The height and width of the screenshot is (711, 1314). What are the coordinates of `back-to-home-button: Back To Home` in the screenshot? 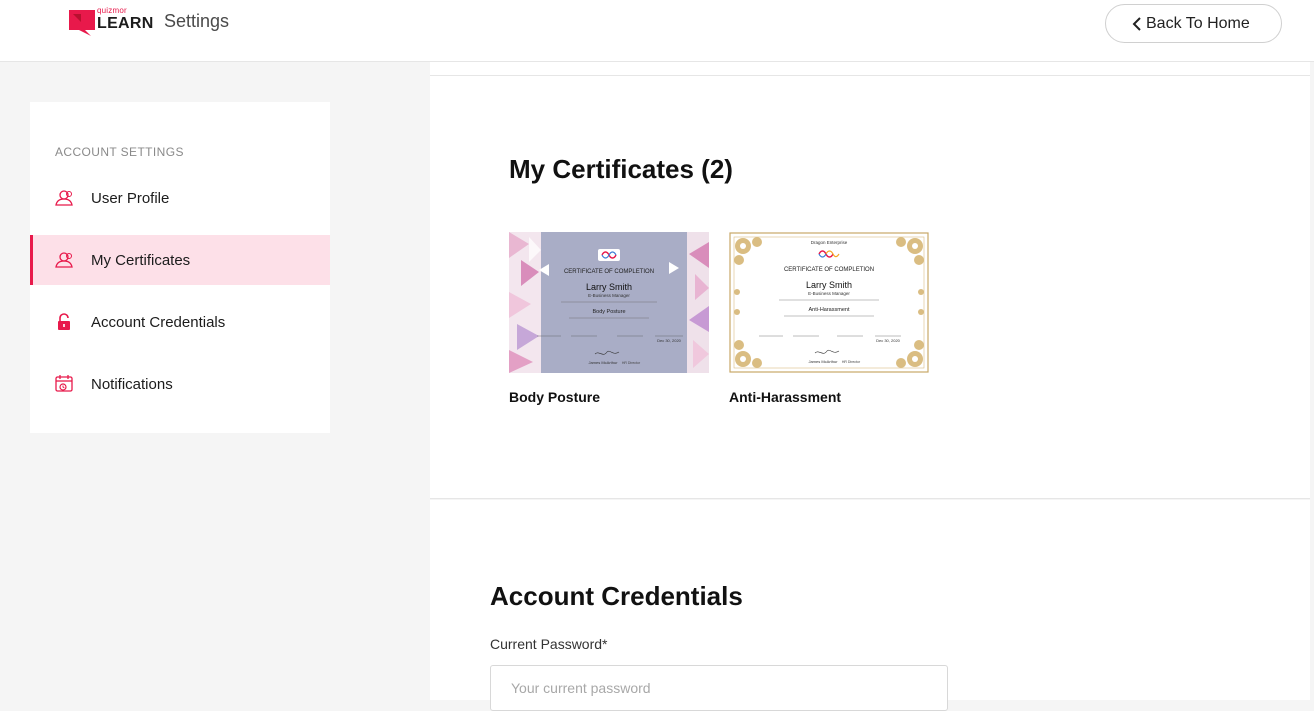 It's located at (1193, 23).